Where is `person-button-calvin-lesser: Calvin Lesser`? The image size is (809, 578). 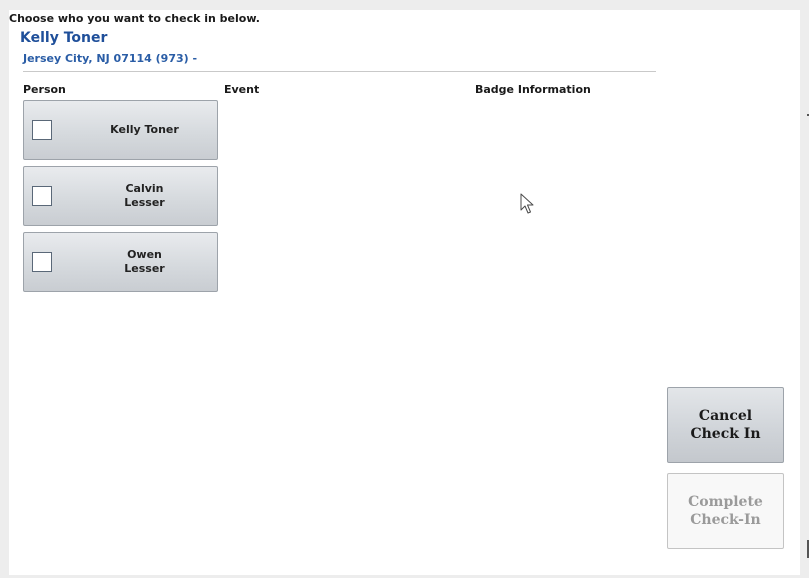
person-button-calvin-lesser: Calvin Lesser is located at coordinates (120, 196).